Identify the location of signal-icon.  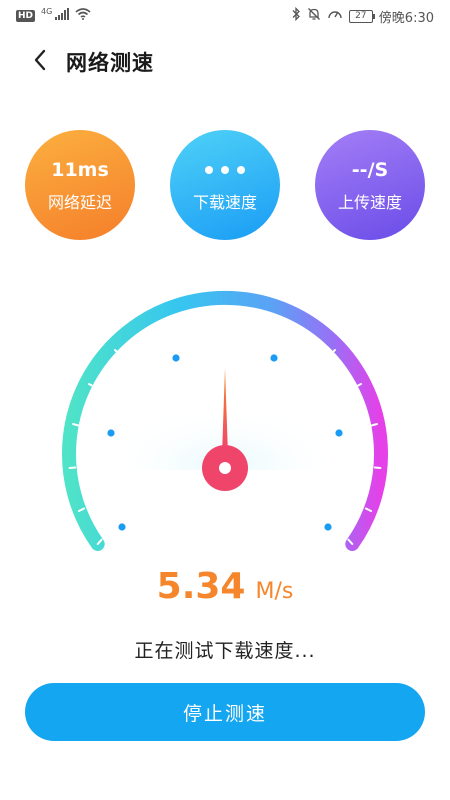
(62, 16).